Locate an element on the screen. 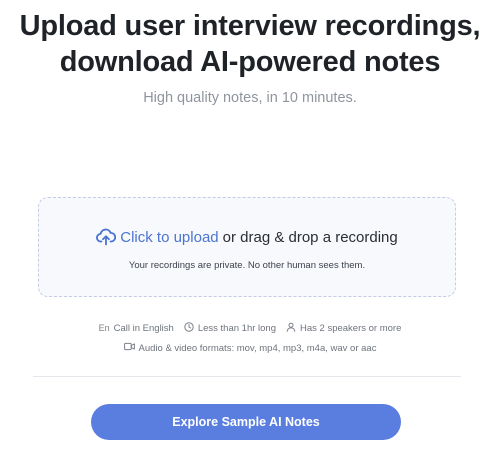  explore-sample-notes-button: Explore Sample AI Notes is located at coordinates (246, 422).